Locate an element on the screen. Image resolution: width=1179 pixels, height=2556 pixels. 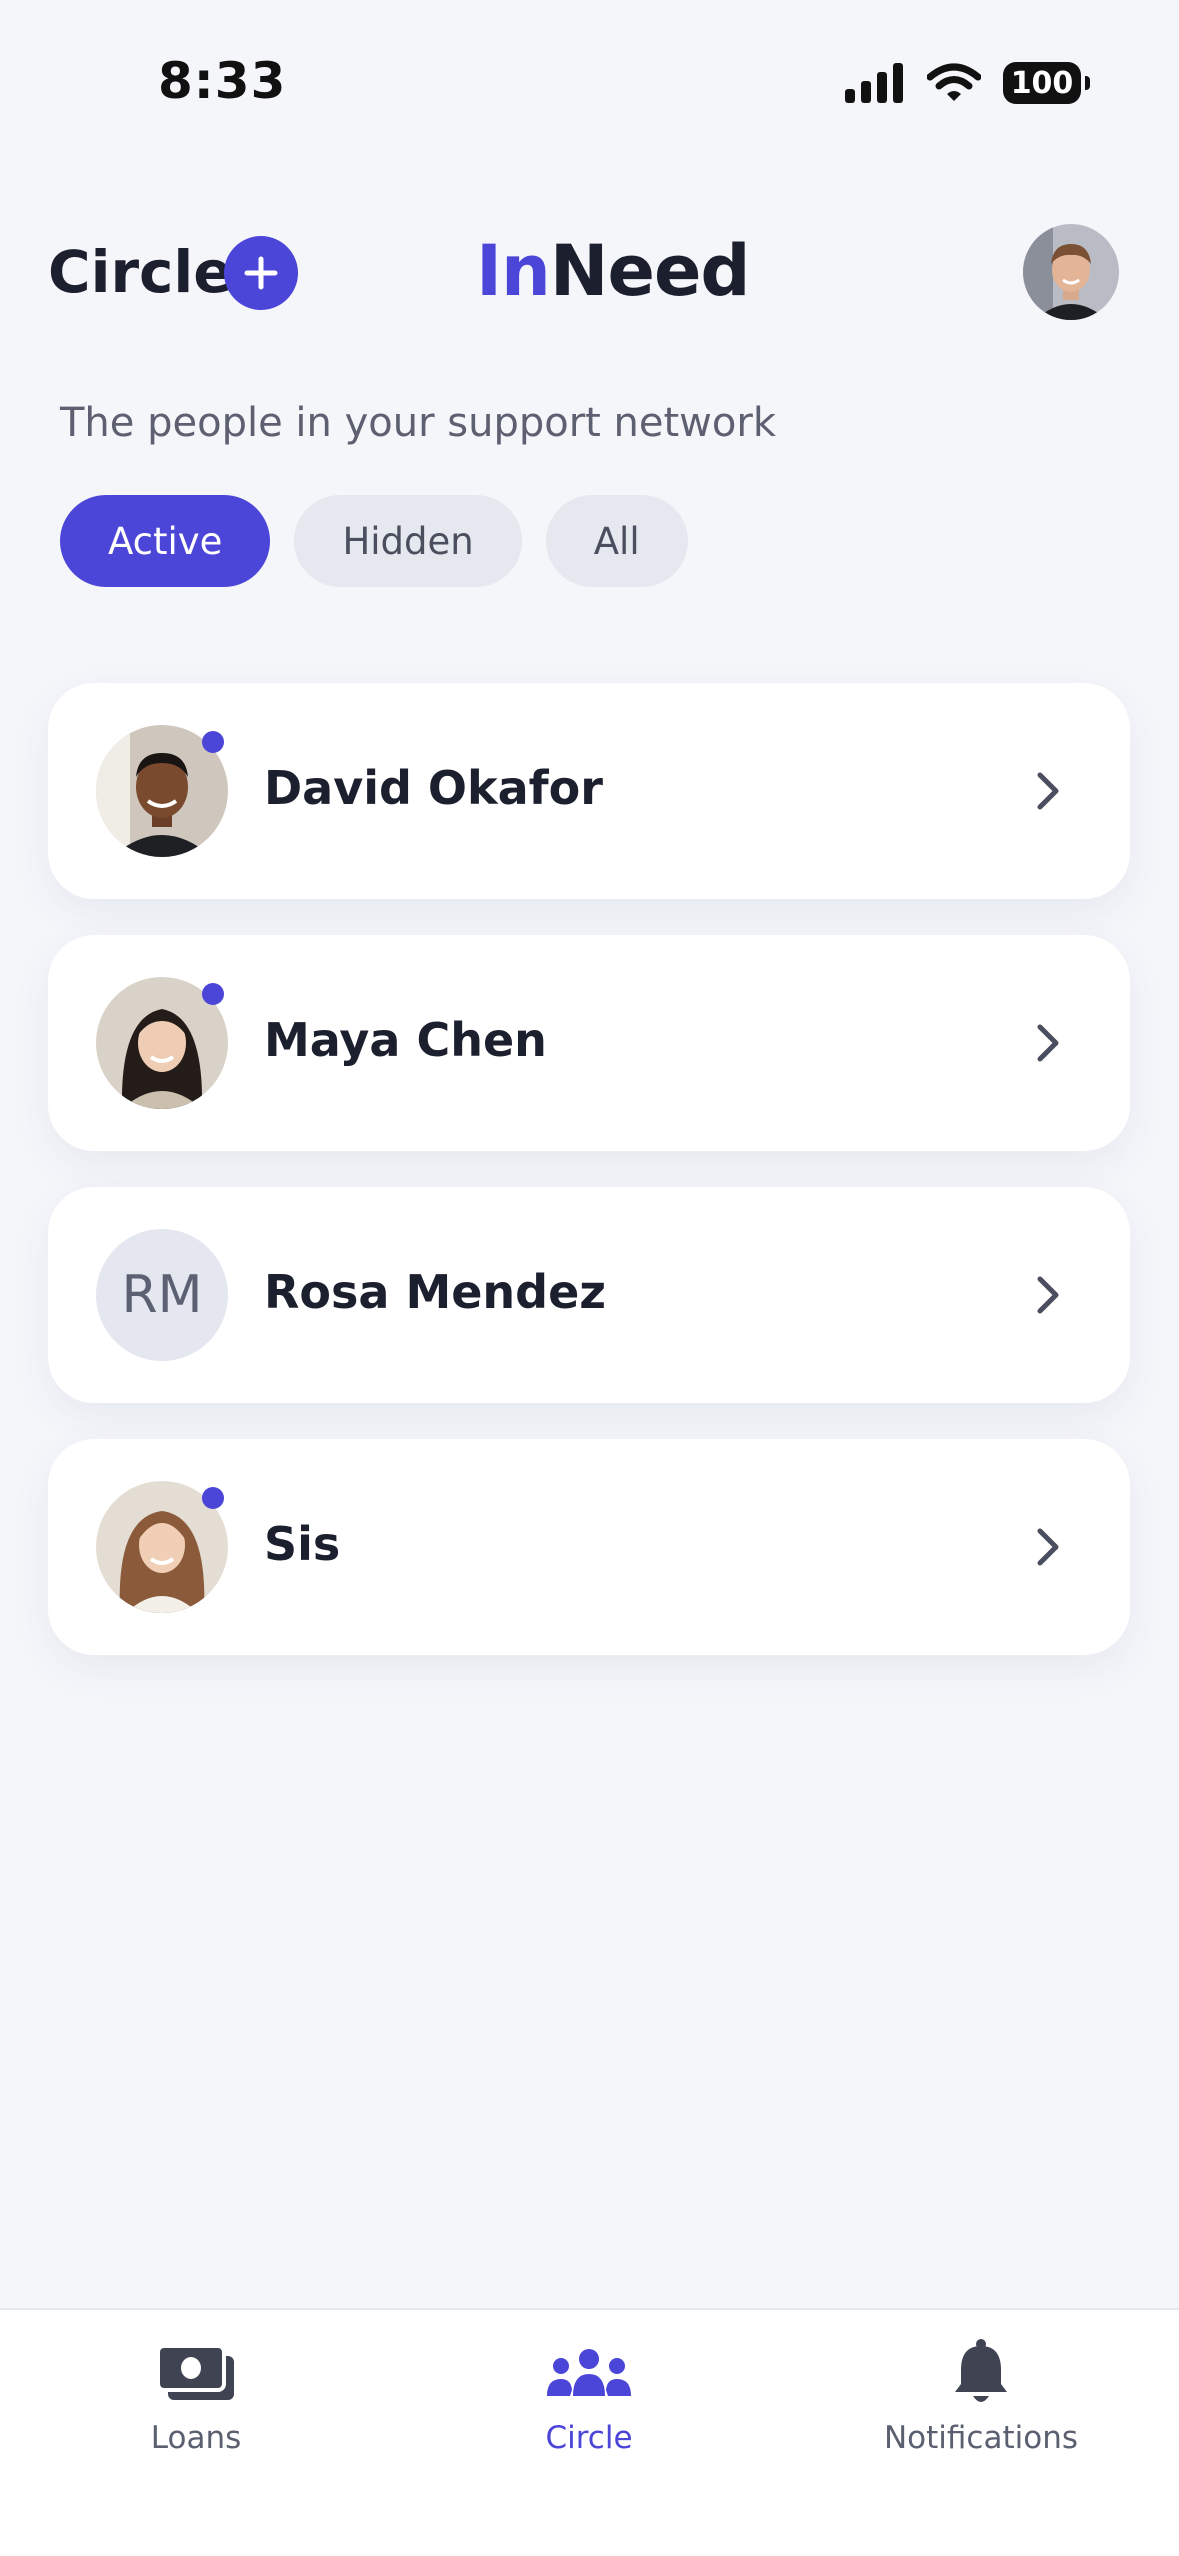
wifi-icon is located at coordinates (954, 82).